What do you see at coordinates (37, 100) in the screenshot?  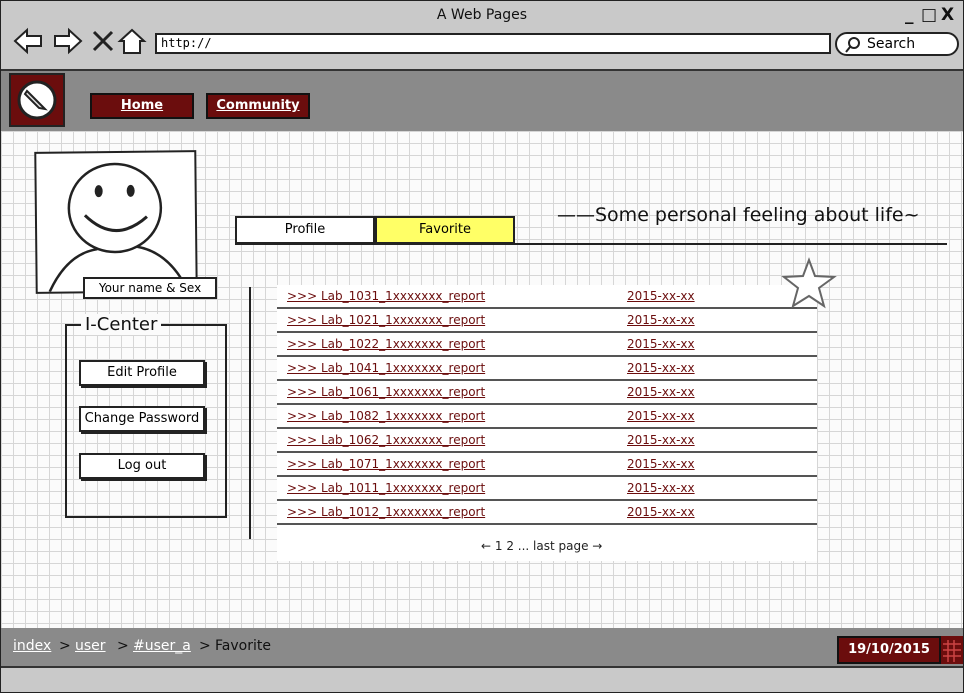 I see `pencil-logo-icon` at bounding box center [37, 100].